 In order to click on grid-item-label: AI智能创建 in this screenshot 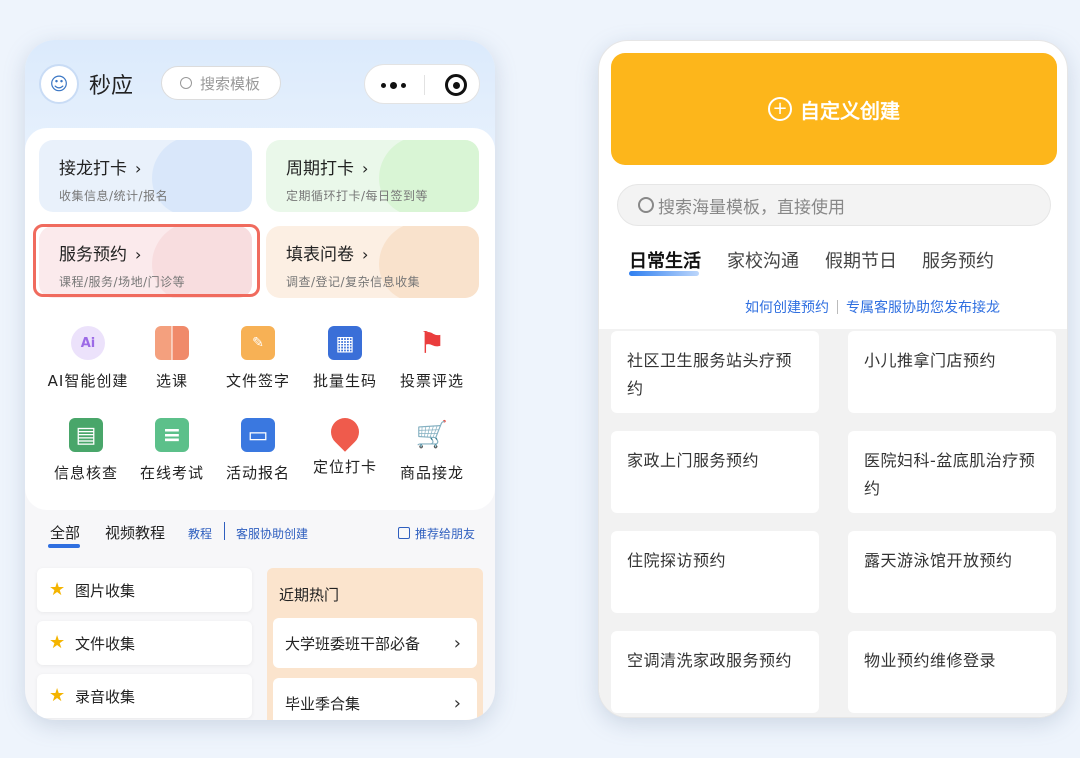, I will do `click(88, 381)`.